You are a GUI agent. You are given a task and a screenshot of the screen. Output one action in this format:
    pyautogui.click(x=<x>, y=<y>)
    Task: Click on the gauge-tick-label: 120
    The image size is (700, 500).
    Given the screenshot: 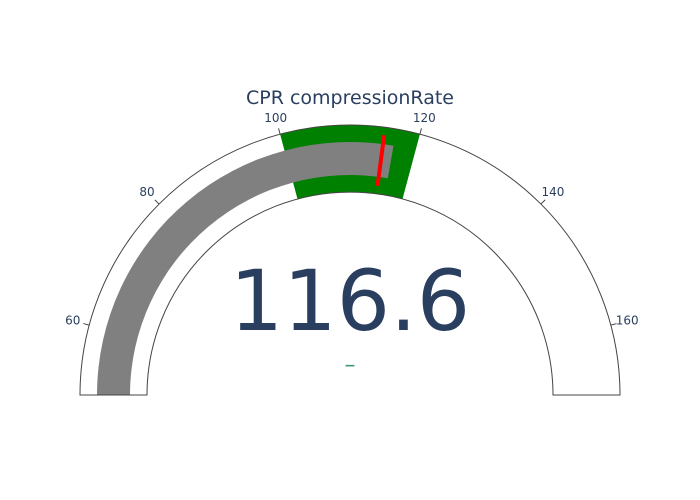 What is the action you would take?
    pyautogui.click(x=424, y=118)
    